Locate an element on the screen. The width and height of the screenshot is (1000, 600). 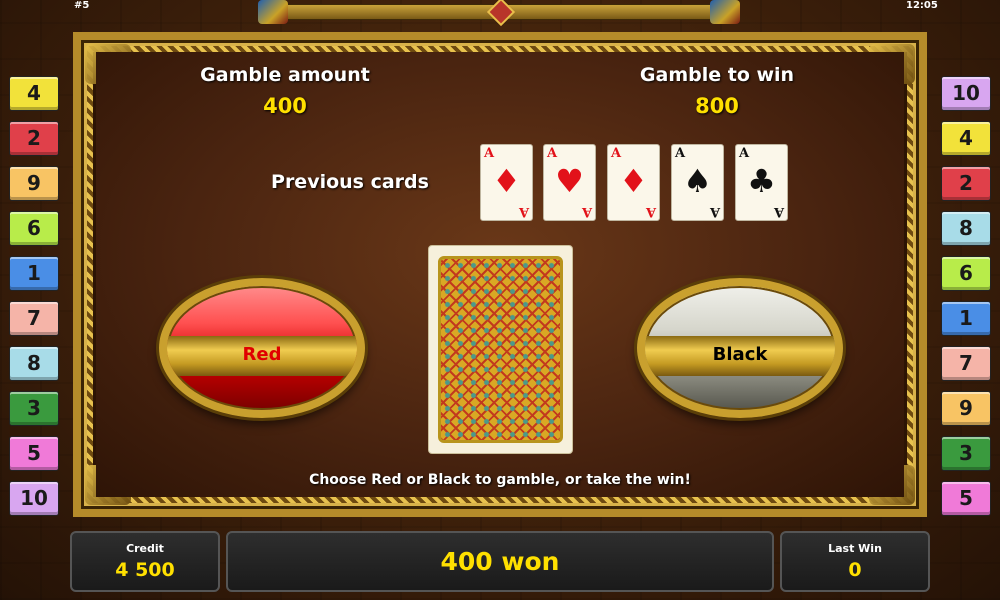
previous-cards-label: Previous cards is located at coordinates (350, 182).